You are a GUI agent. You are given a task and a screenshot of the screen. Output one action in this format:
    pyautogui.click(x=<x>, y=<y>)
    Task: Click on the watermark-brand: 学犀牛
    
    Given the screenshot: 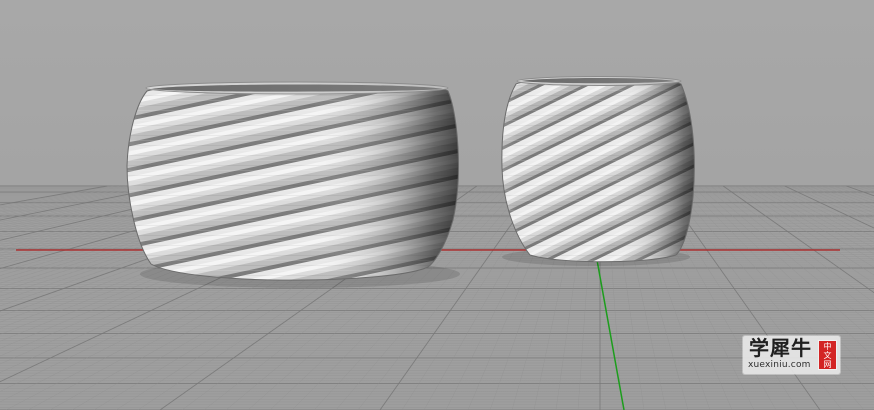 What is the action you would take?
    pyautogui.click(x=780, y=348)
    